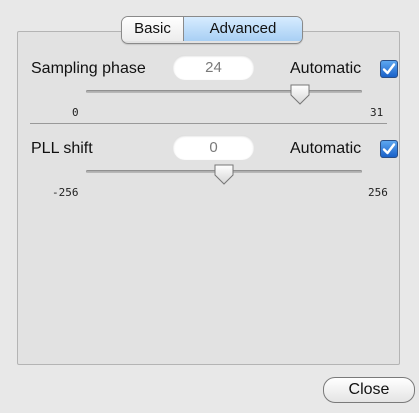 This screenshot has height=413, width=419. What do you see at coordinates (300, 94) in the screenshot?
I see `sampling-phase-slider-thumb` at bounding box center [300, 94].